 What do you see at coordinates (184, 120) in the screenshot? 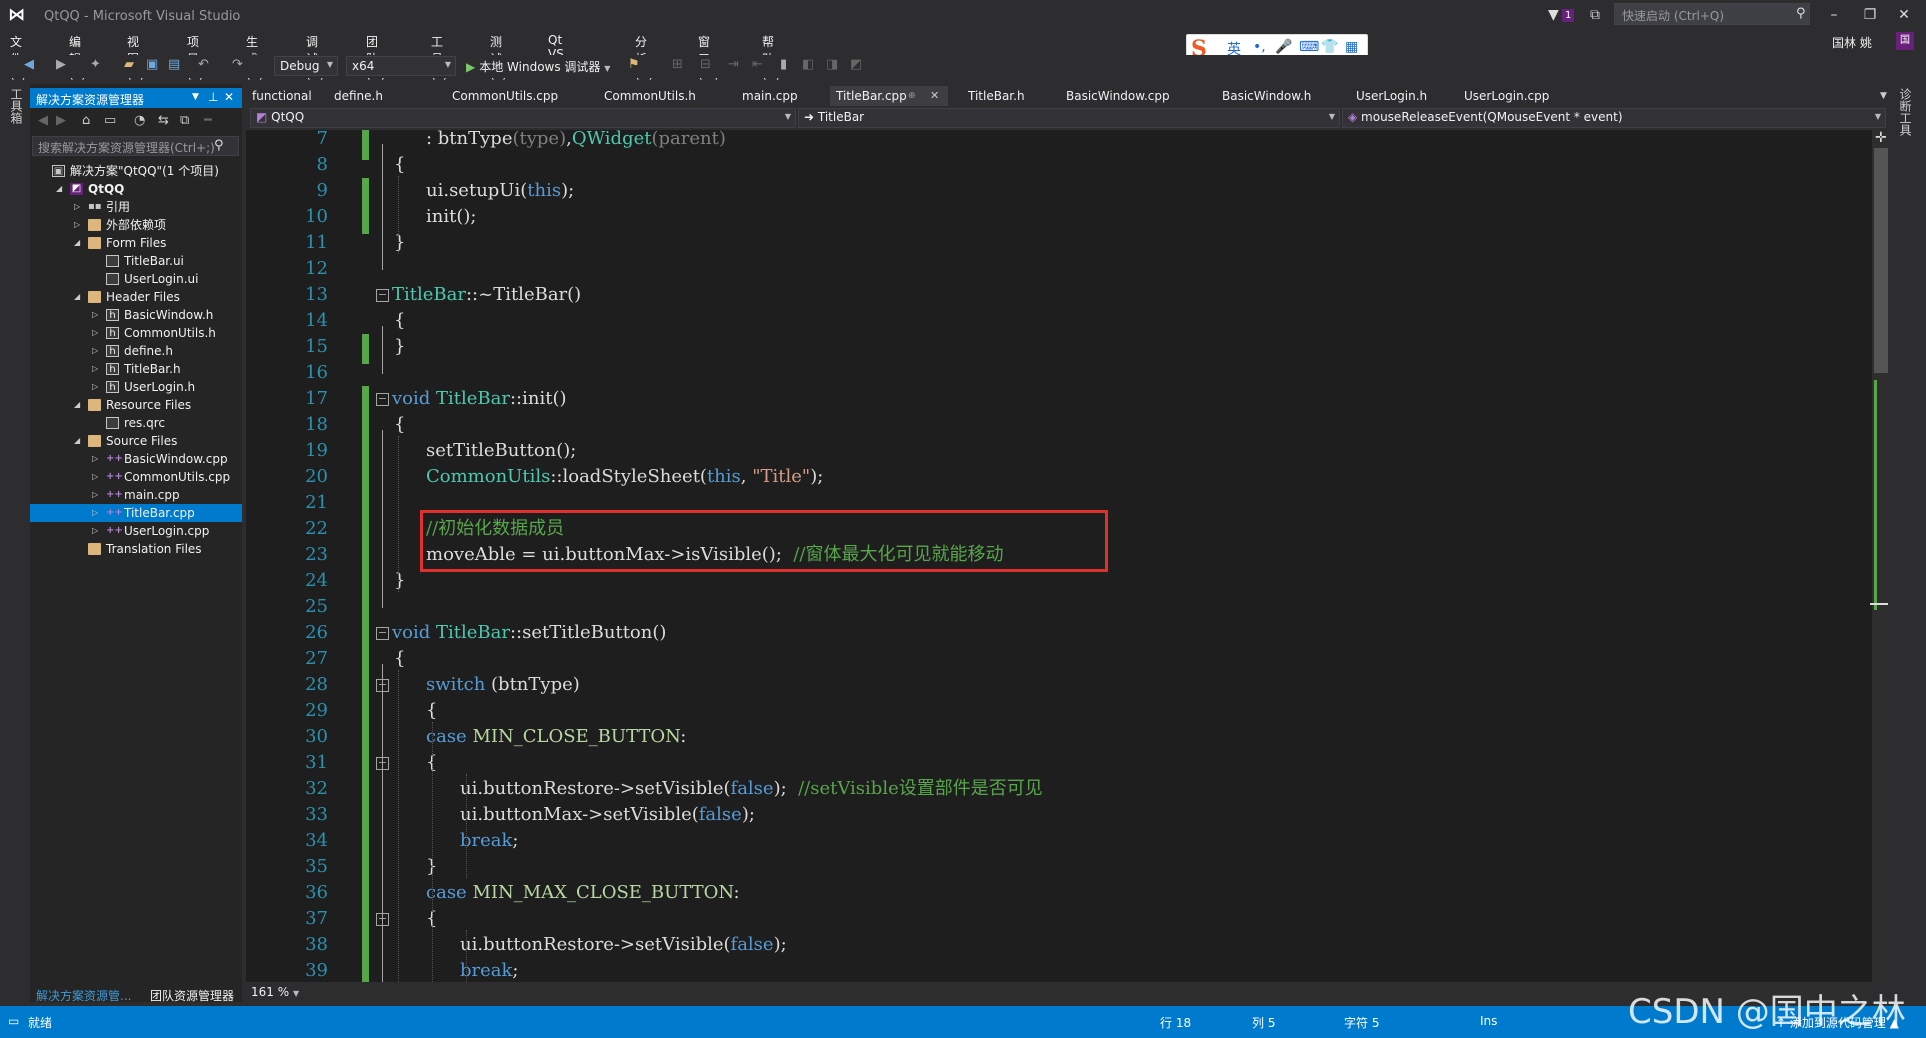
I see `collapse-all-icon: ⧉` at bounding box center [184, 120].